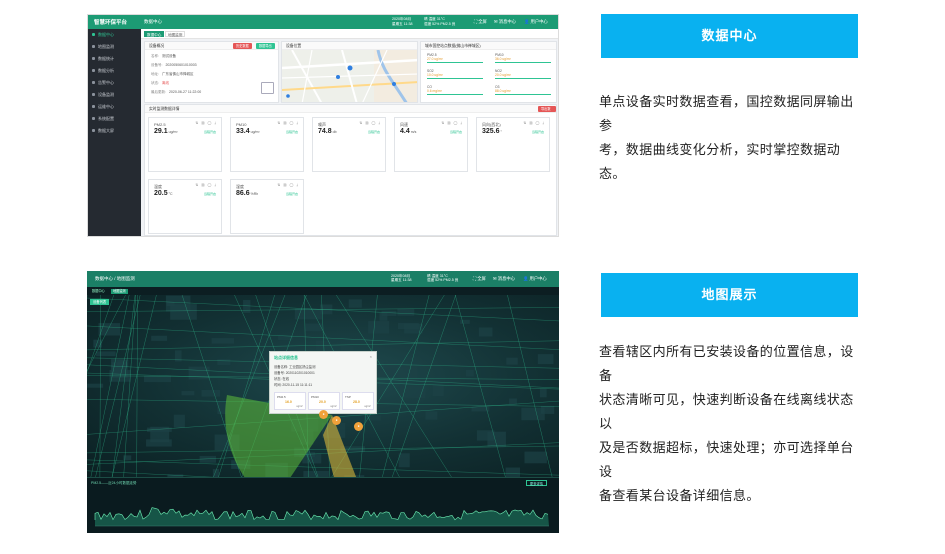 This screenshot has width=945, height=554. Describe the element at coordinates (114, 35) in the screenshot. I see `sidebar-item: 数据中心` at that location.